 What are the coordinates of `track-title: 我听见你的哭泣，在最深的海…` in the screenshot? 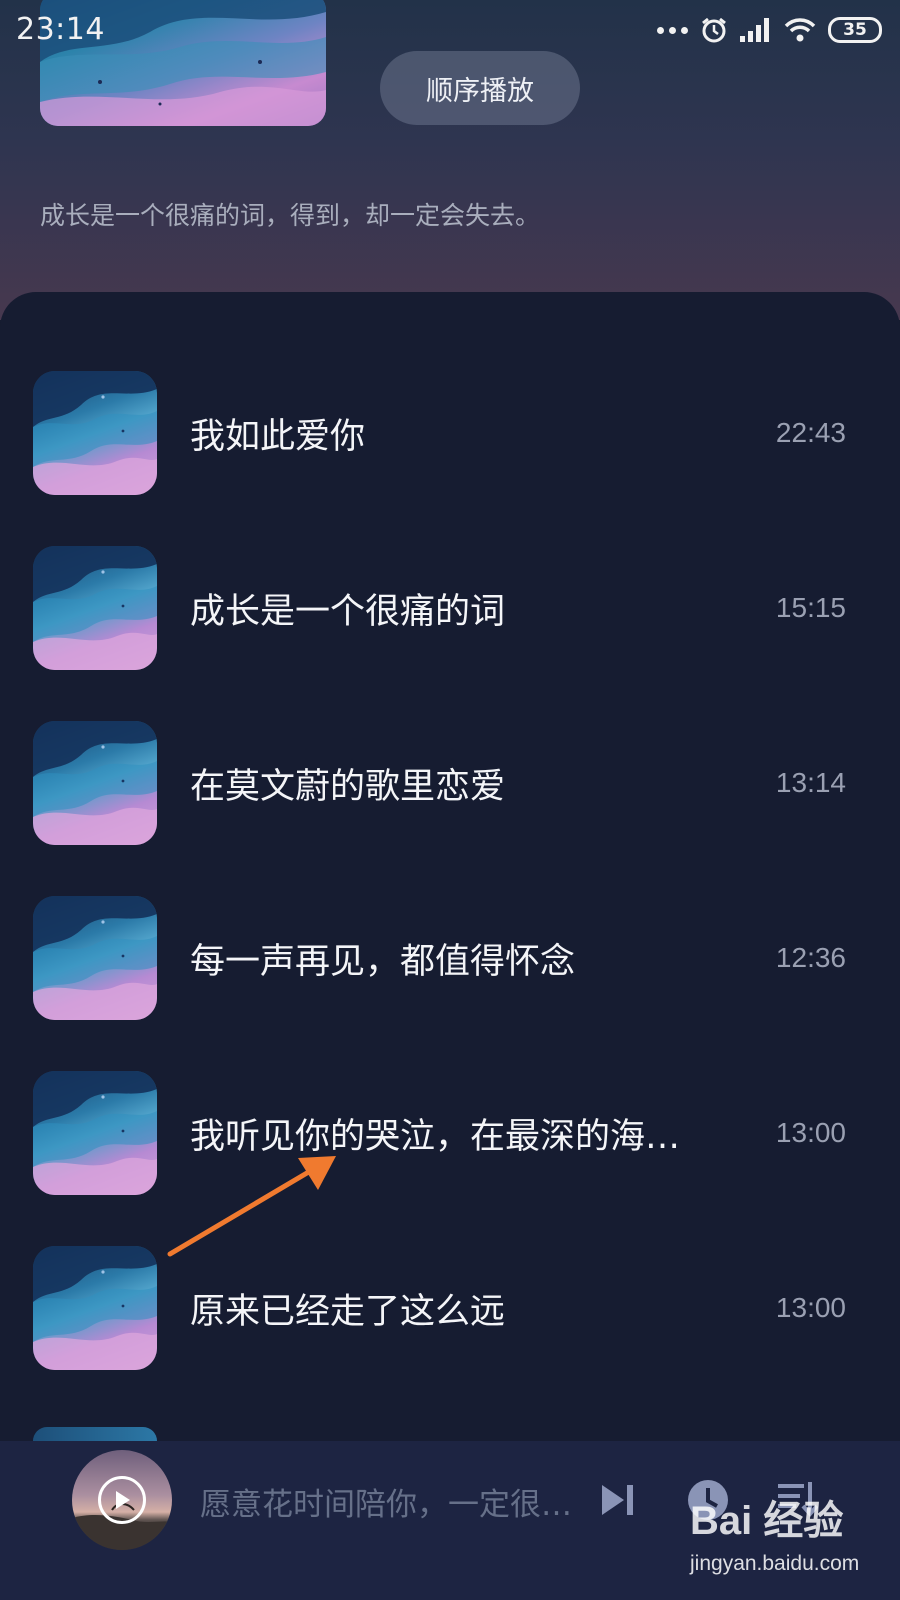 It's located at (435, 1136).